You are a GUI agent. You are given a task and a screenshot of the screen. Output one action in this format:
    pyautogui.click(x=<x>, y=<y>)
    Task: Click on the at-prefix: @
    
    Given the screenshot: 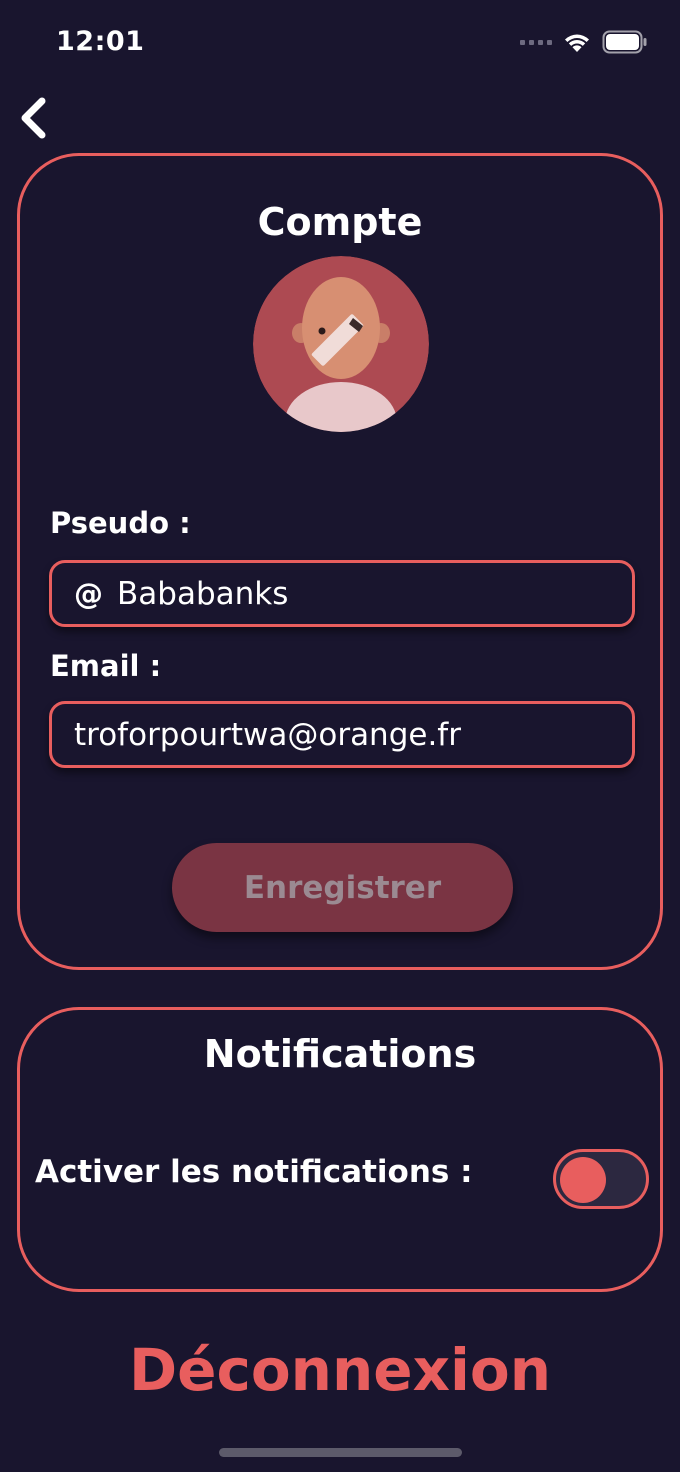 What is the action you would take?
    pyautogui.click(x=88, y=593)
    